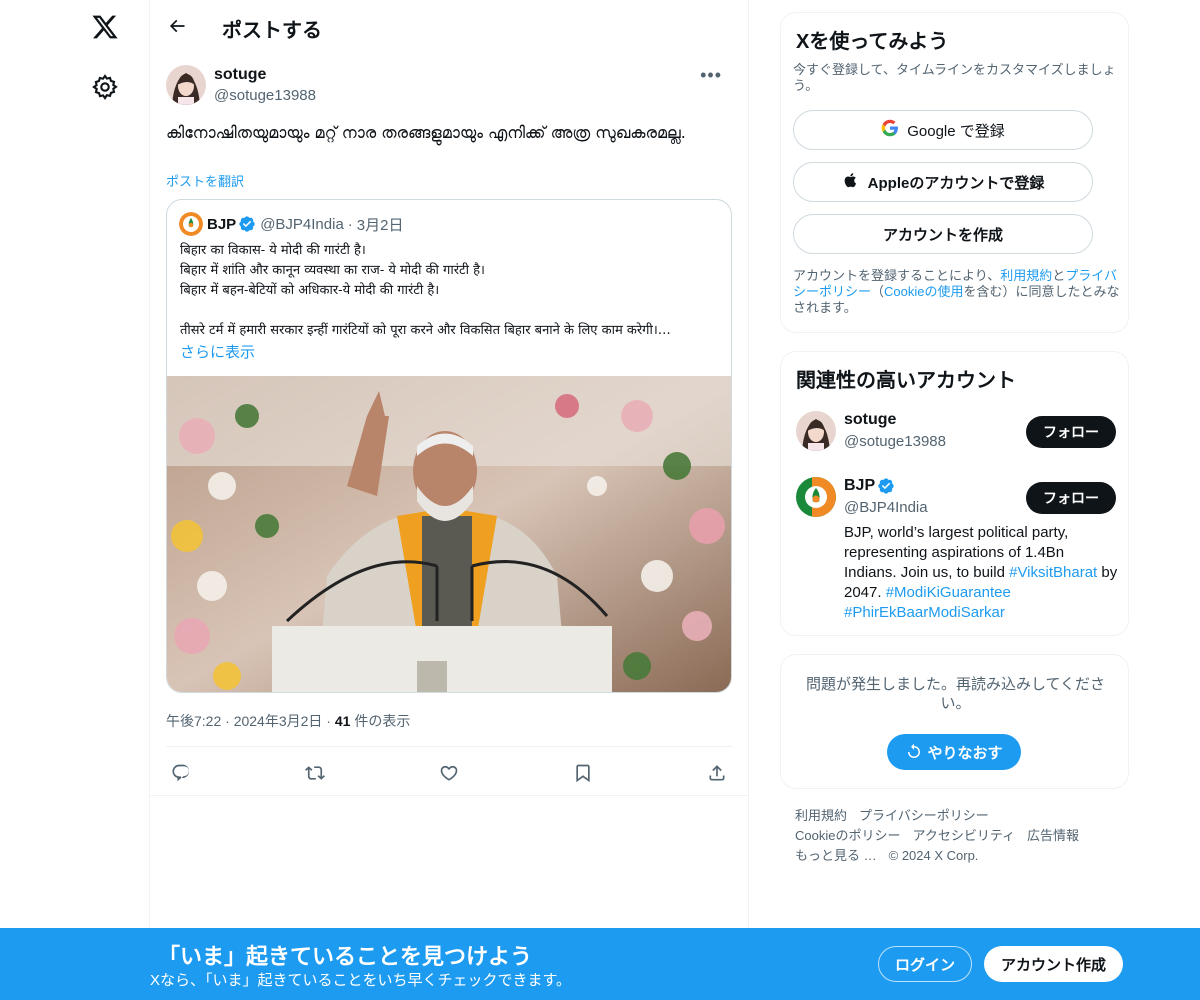 This screenshot has height=1000, width=1200. Describe the element at coordinates (302, 224) in the screenshot. I see `quoted-author-handle: @BJP4India` at that location.